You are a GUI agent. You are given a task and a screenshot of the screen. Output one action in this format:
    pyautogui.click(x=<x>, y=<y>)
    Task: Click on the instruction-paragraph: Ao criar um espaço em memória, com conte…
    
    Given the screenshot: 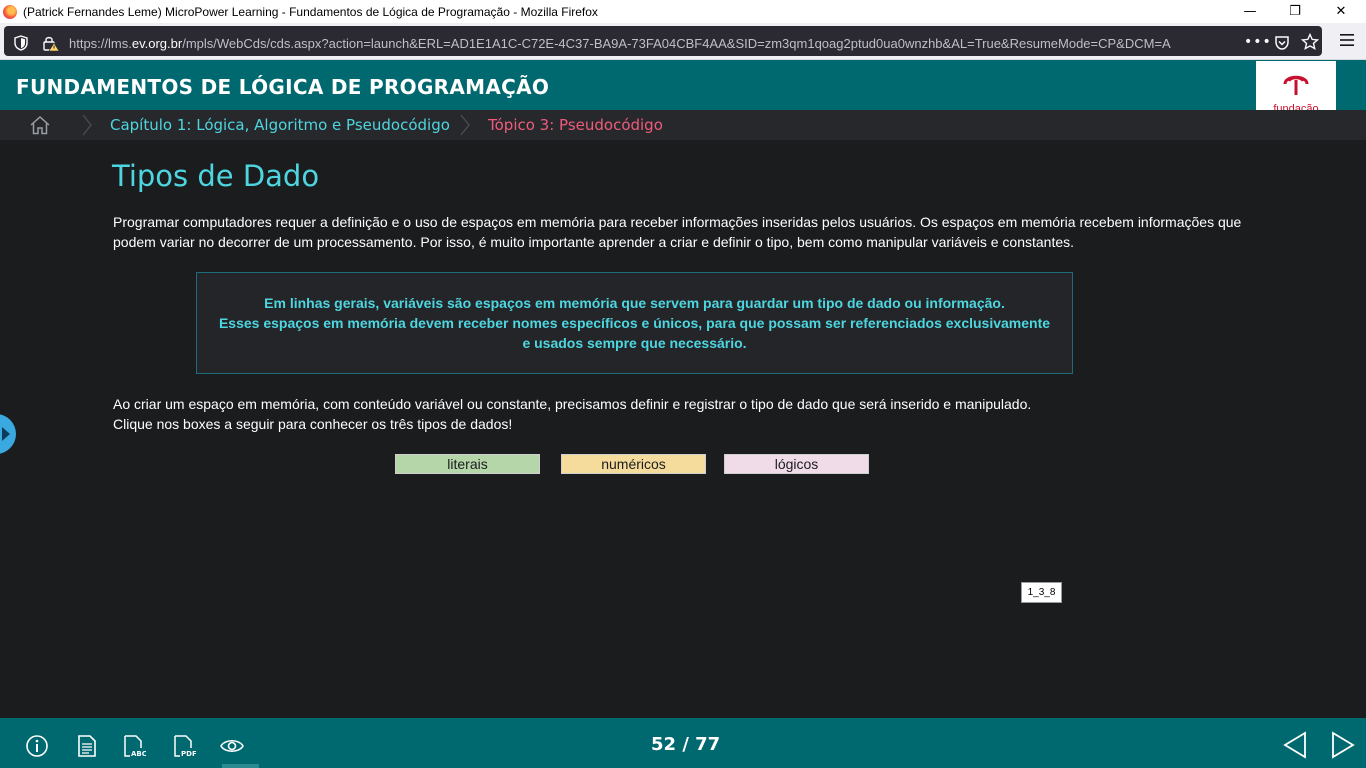 What is the action you would take?
    pyautogui.click(x=683, y=414)
    